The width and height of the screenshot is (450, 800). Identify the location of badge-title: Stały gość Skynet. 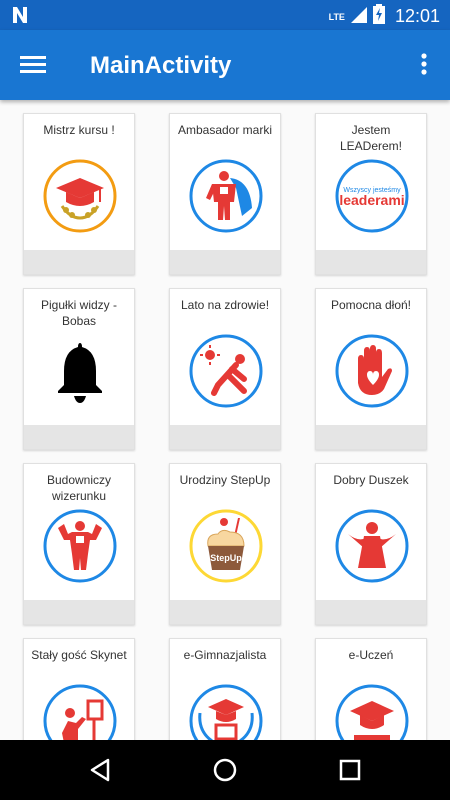
(79, 655).